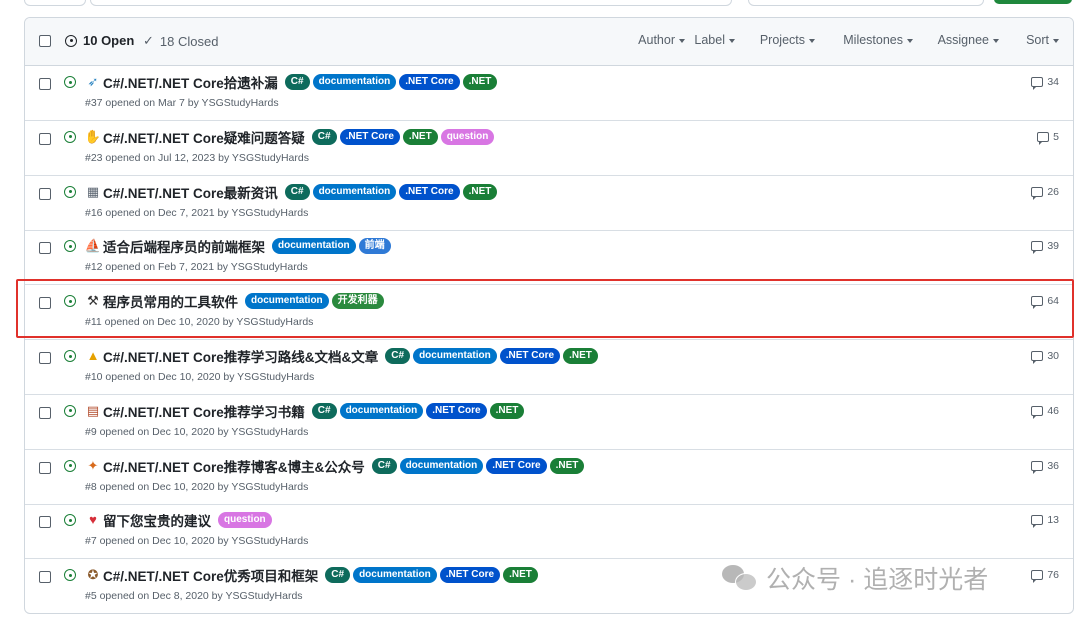 This screenshot has width=1080, height=618. Describe the element at coordinates (1037, 357) in the screenshot. I see `comment-icon` at that location.